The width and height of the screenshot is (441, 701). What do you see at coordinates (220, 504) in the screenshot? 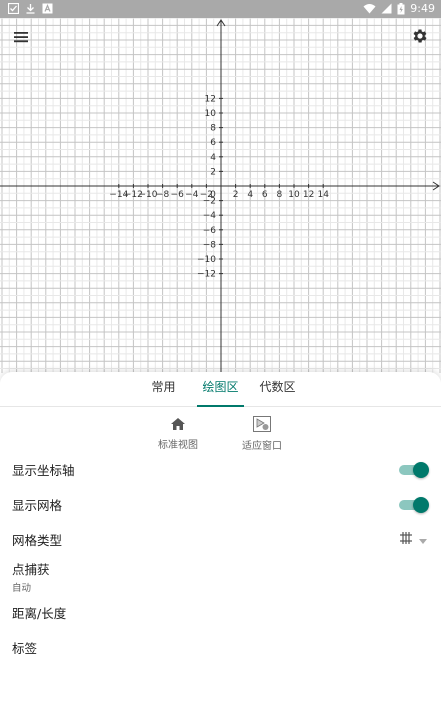
I see `show-grid-row: 显示网格` at bounding box center [220, 504].